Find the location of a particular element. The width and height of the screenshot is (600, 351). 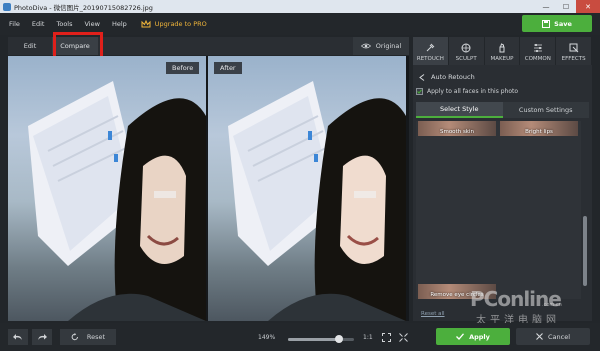

fit-screen-icon is located at coordinates (386, 337).